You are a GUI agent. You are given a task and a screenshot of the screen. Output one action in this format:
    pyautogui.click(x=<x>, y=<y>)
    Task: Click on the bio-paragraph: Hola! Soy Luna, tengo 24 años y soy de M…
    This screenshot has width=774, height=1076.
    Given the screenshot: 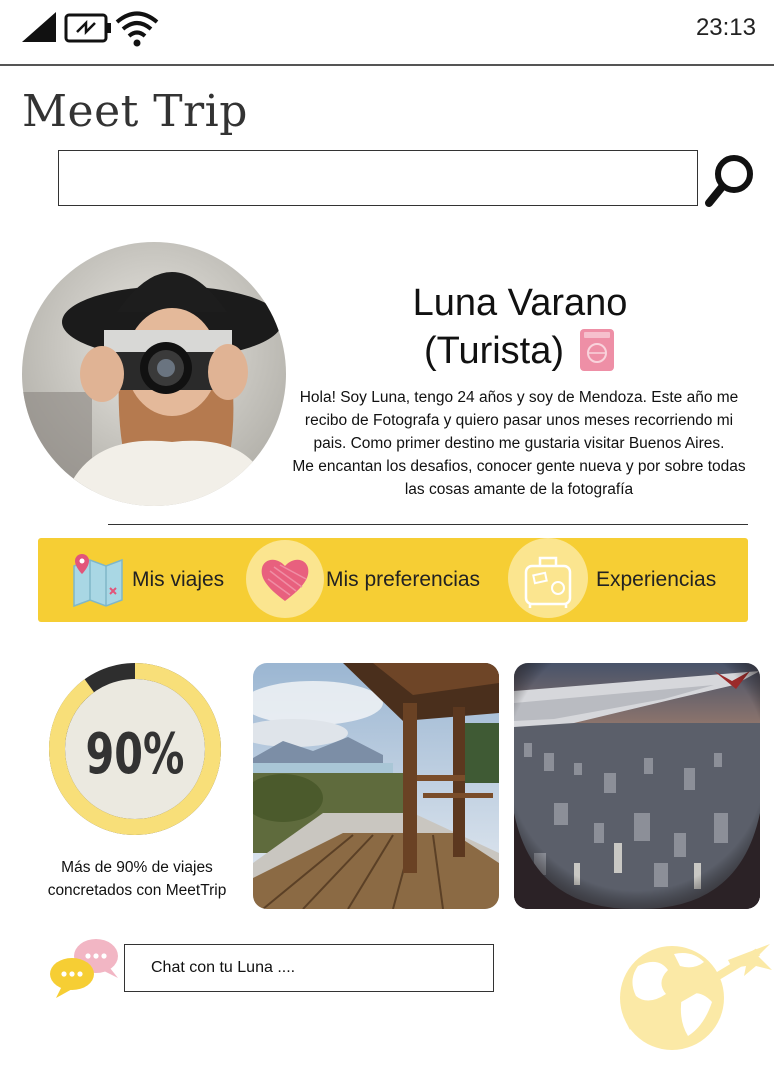 What is the action you would take?
    pyautogui.click(x=519, y=420)
    